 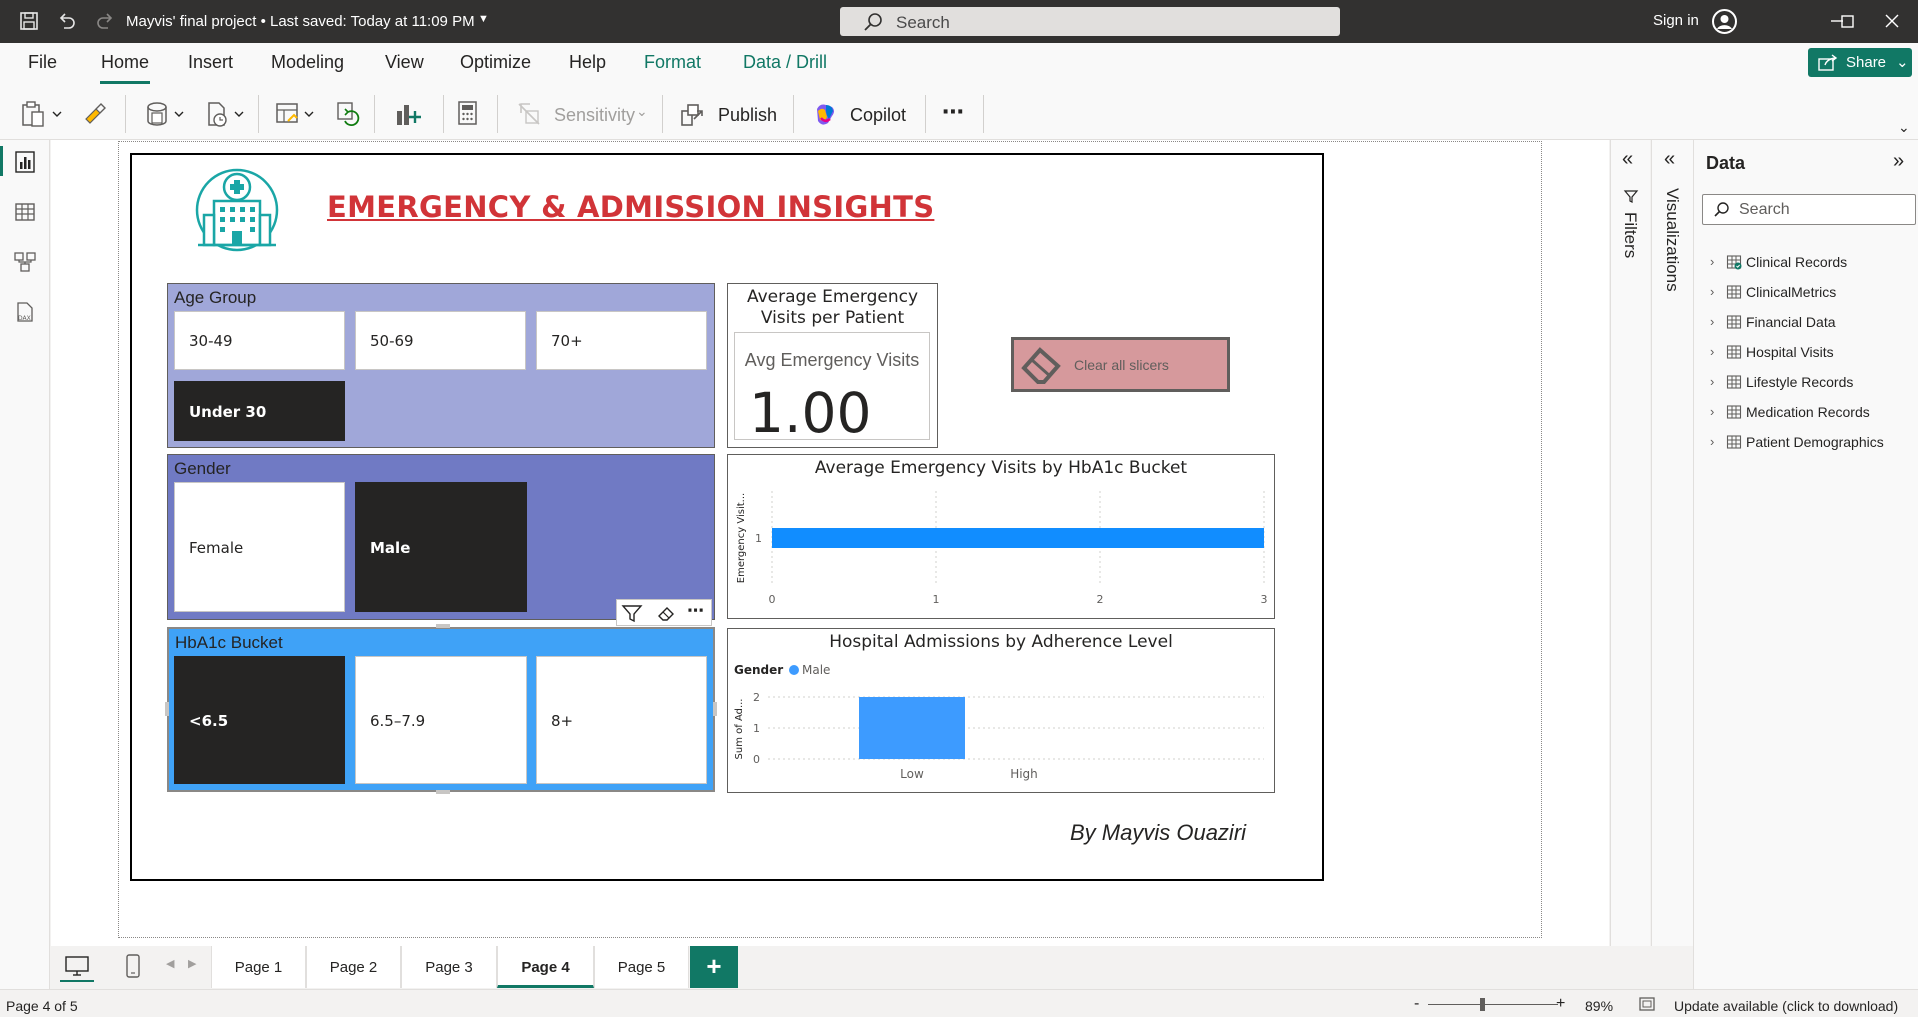 What do you see at coordinates (587, 62) in the screenshot?
I see `tab-help: Help` at bounding box center [587, 62].